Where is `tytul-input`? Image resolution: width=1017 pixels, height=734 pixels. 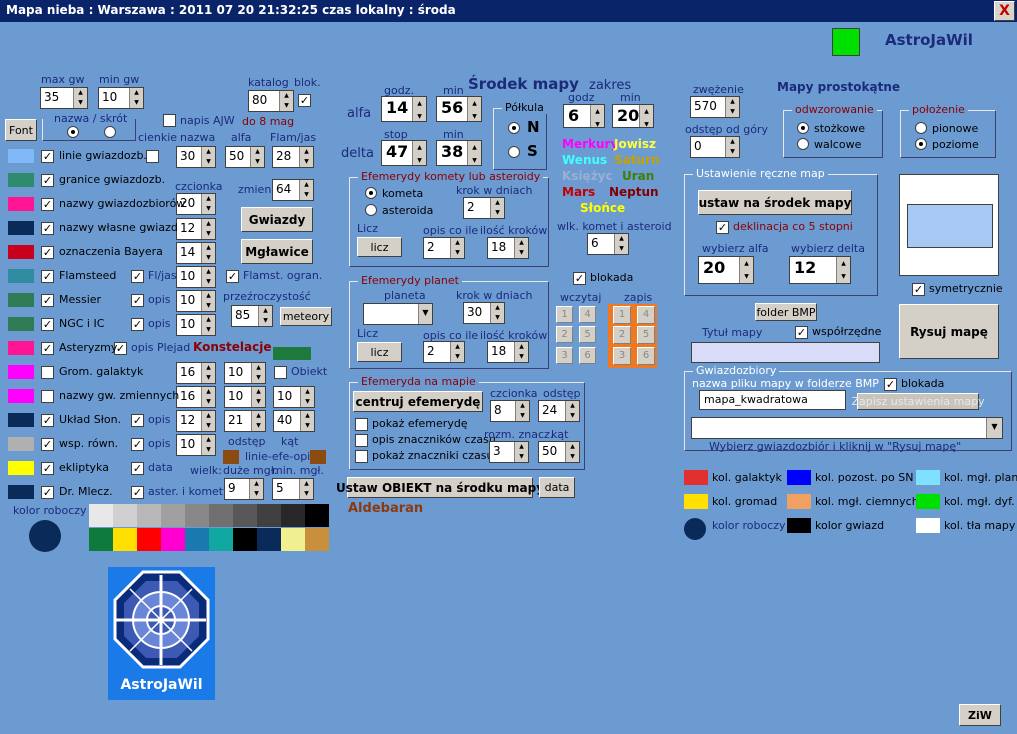 tytul-input is located at coordinates (785, 352).